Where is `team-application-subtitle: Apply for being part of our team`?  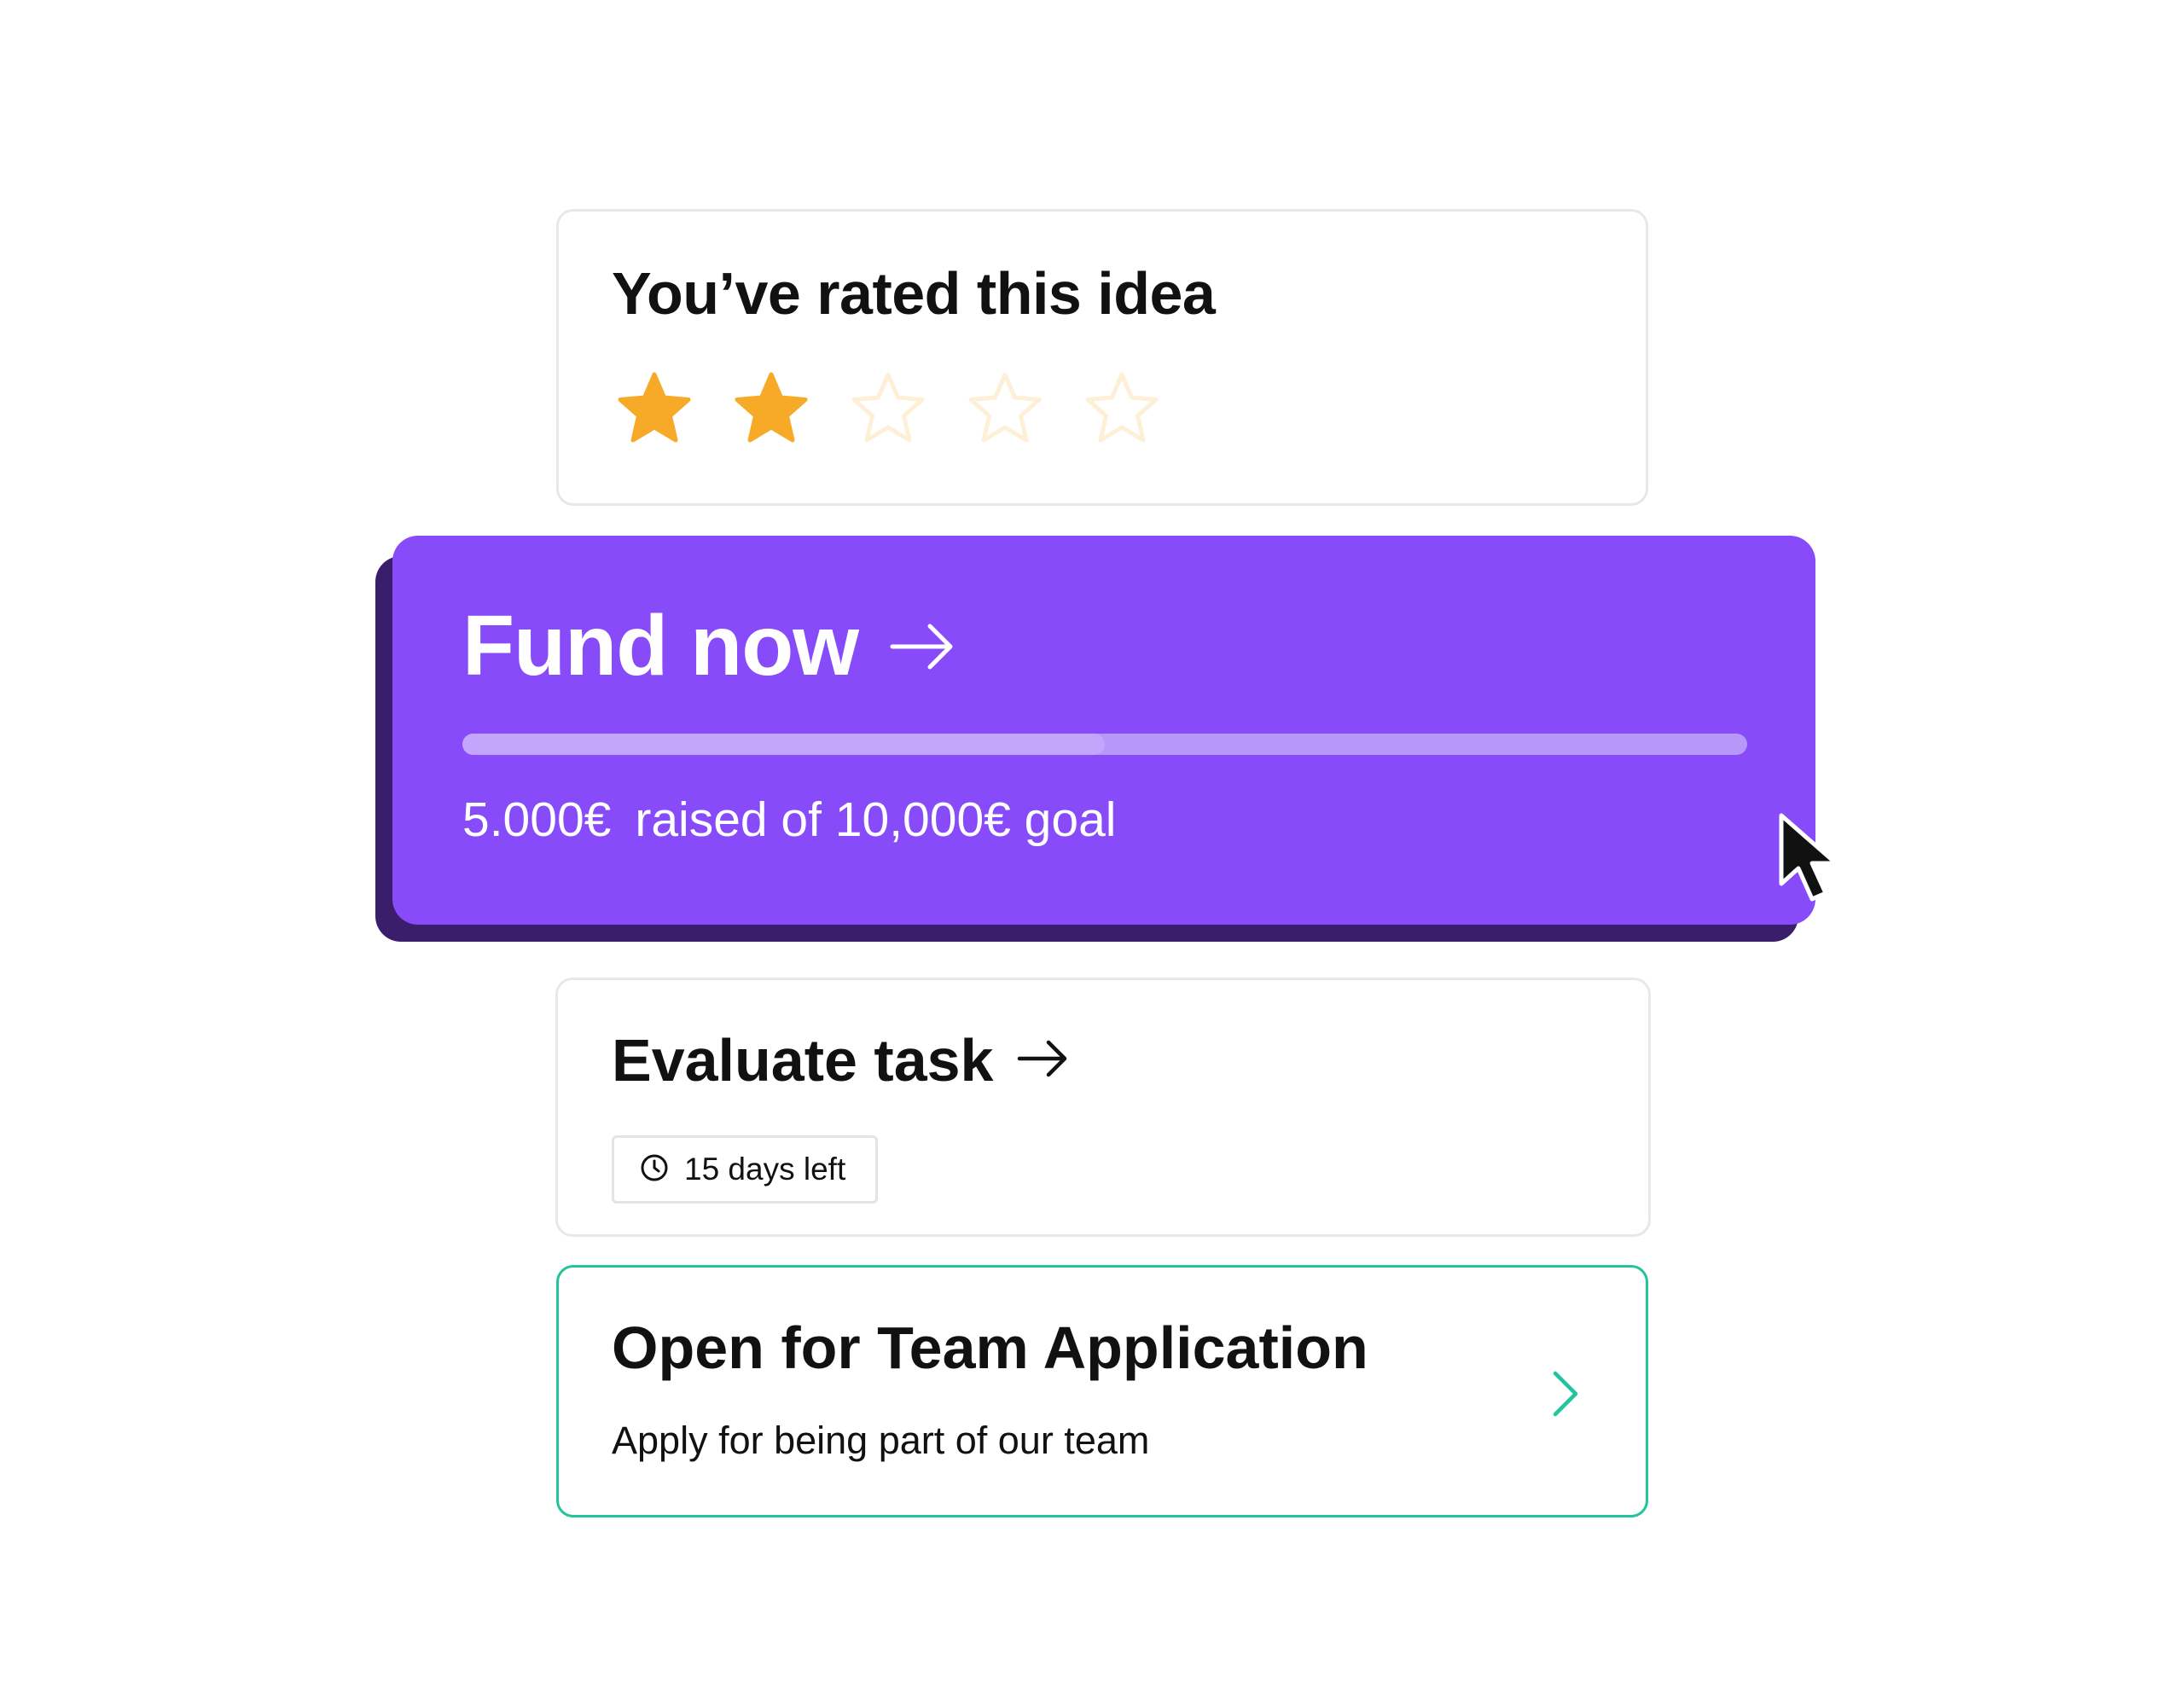
team-application-subtitle: Apply for being part of our team is located at coordinates (881, 1440).